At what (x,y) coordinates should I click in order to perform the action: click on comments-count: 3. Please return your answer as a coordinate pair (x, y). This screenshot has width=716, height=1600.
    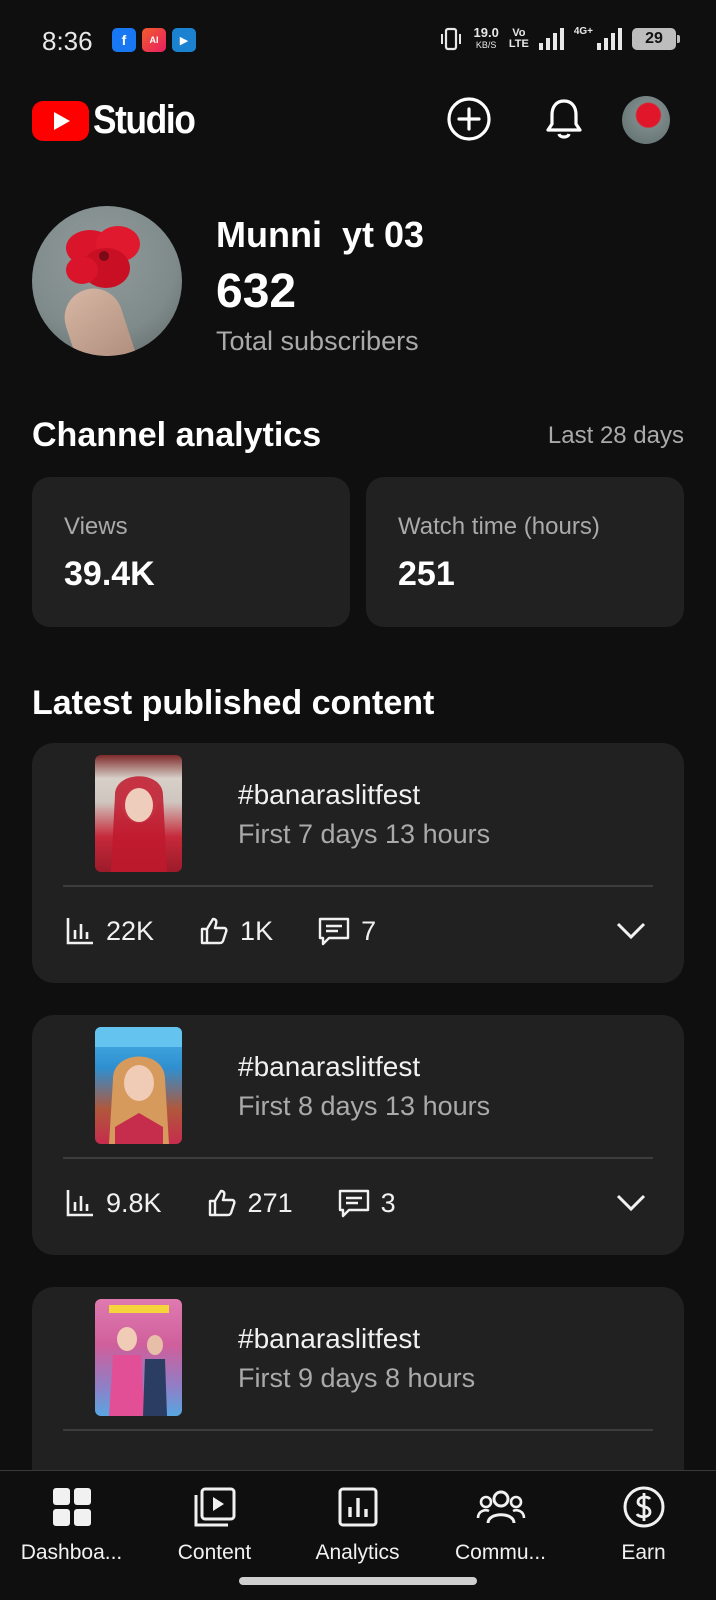
    Looking at the image, I should click on (388, 1202).